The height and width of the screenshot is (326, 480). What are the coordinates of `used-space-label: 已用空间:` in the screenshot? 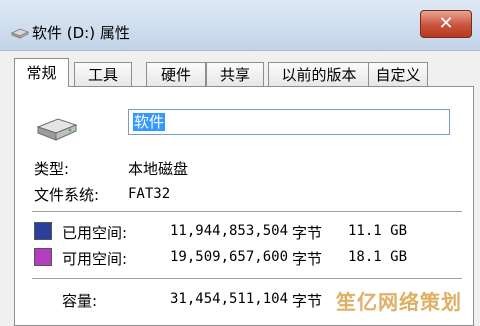 It's located at (95, 233).